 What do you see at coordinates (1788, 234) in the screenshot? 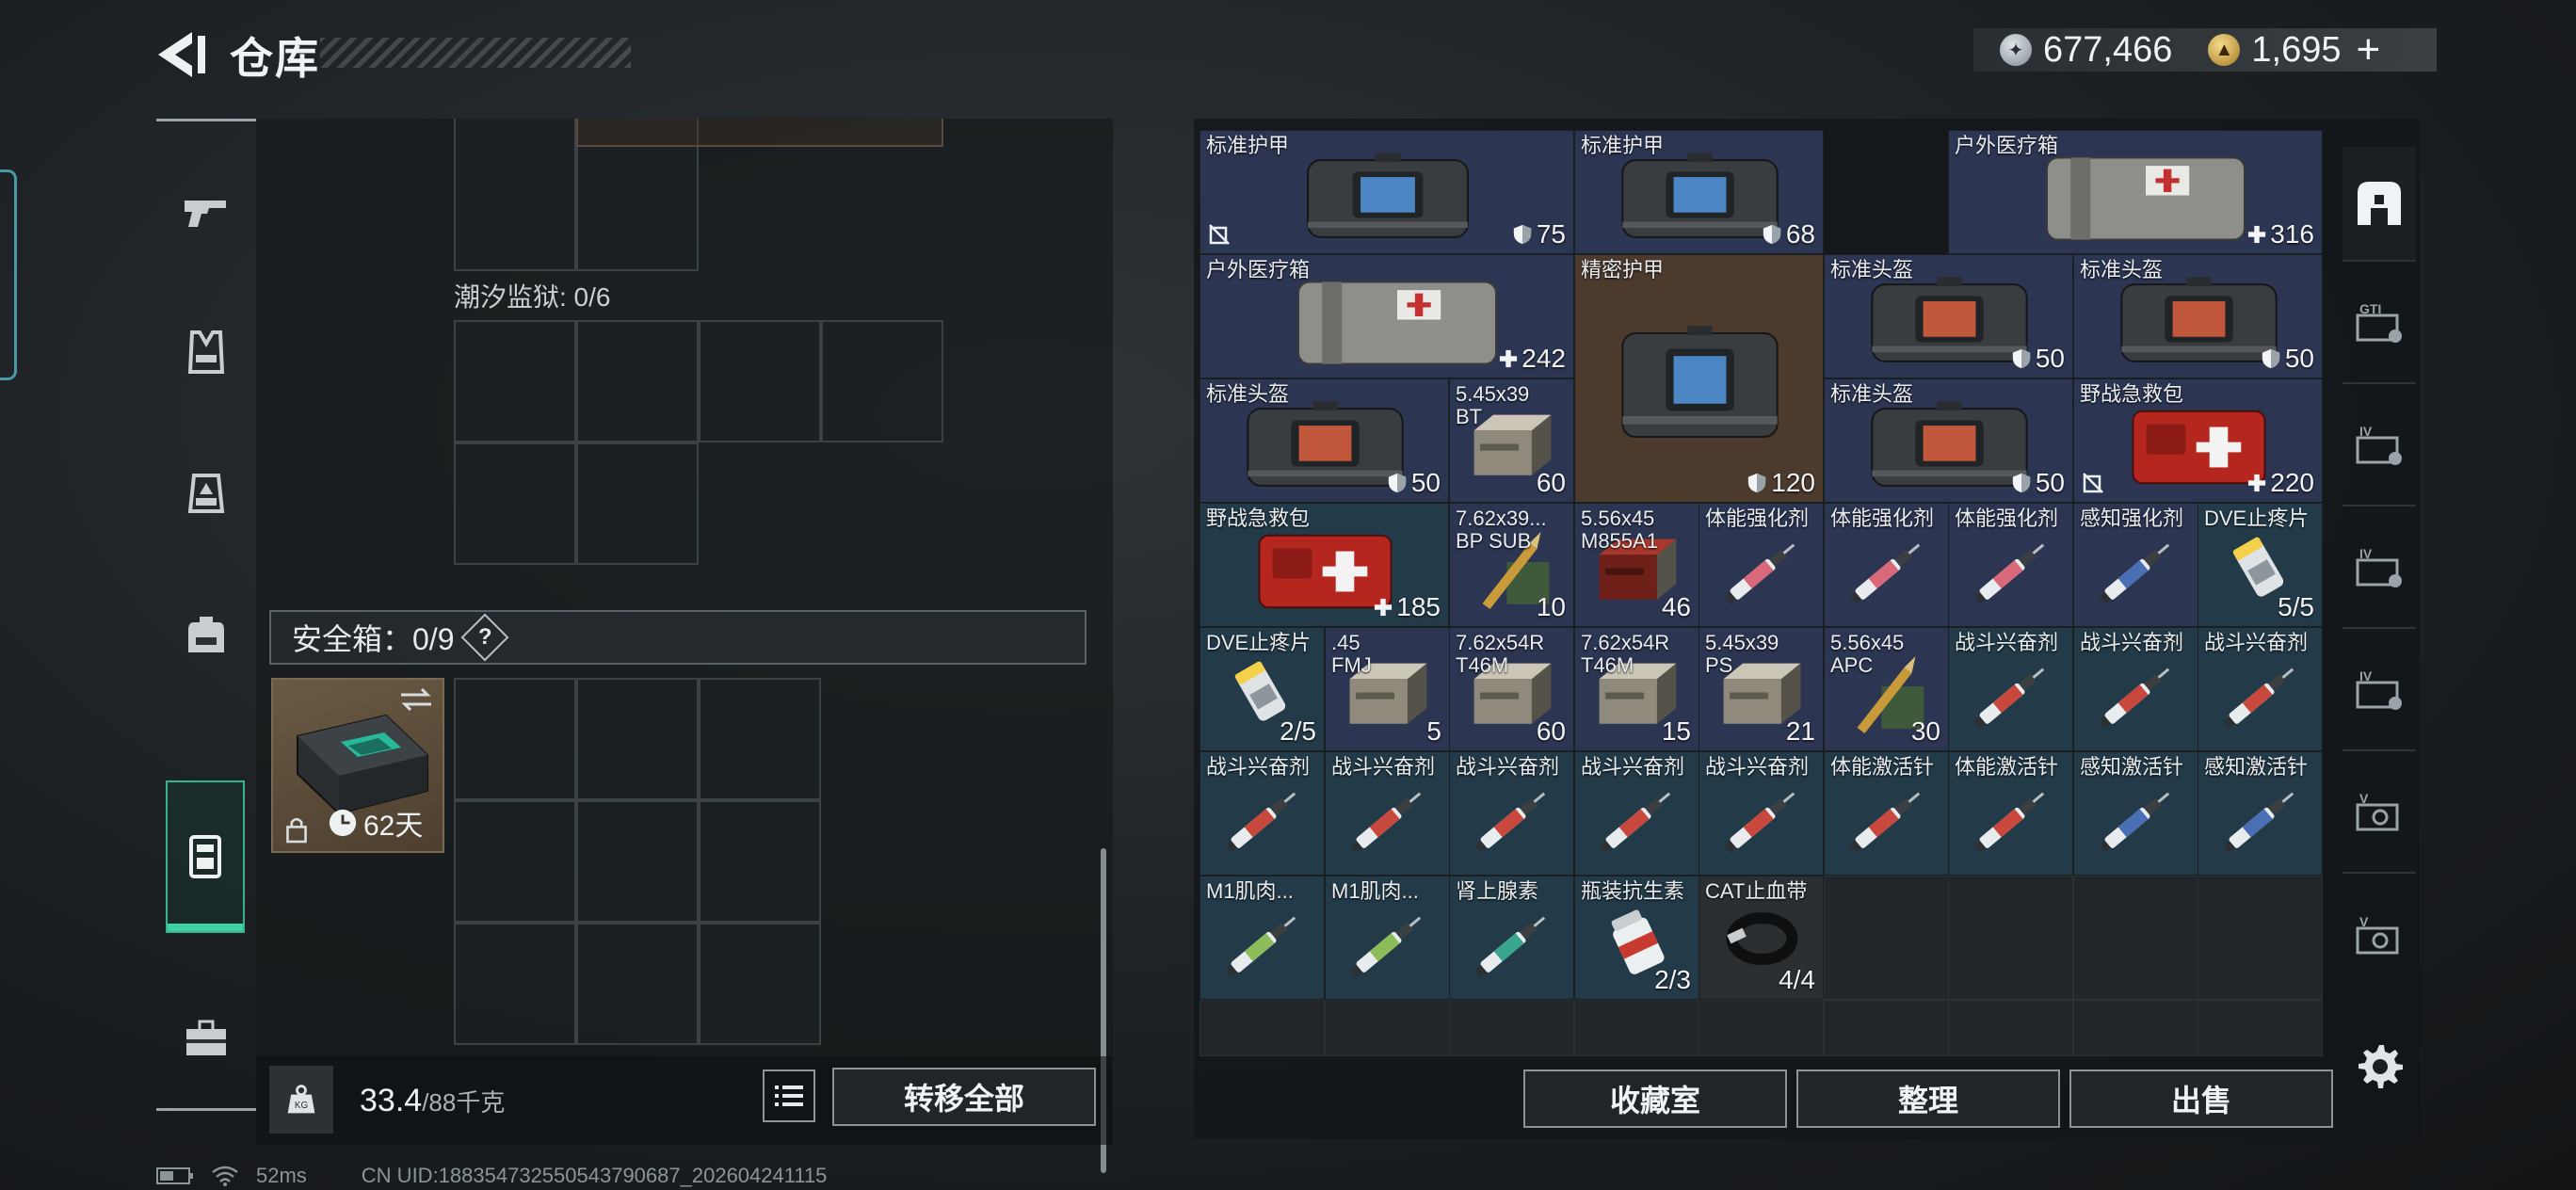
I see `item-count: 68` at bounding box center [1788, 234].